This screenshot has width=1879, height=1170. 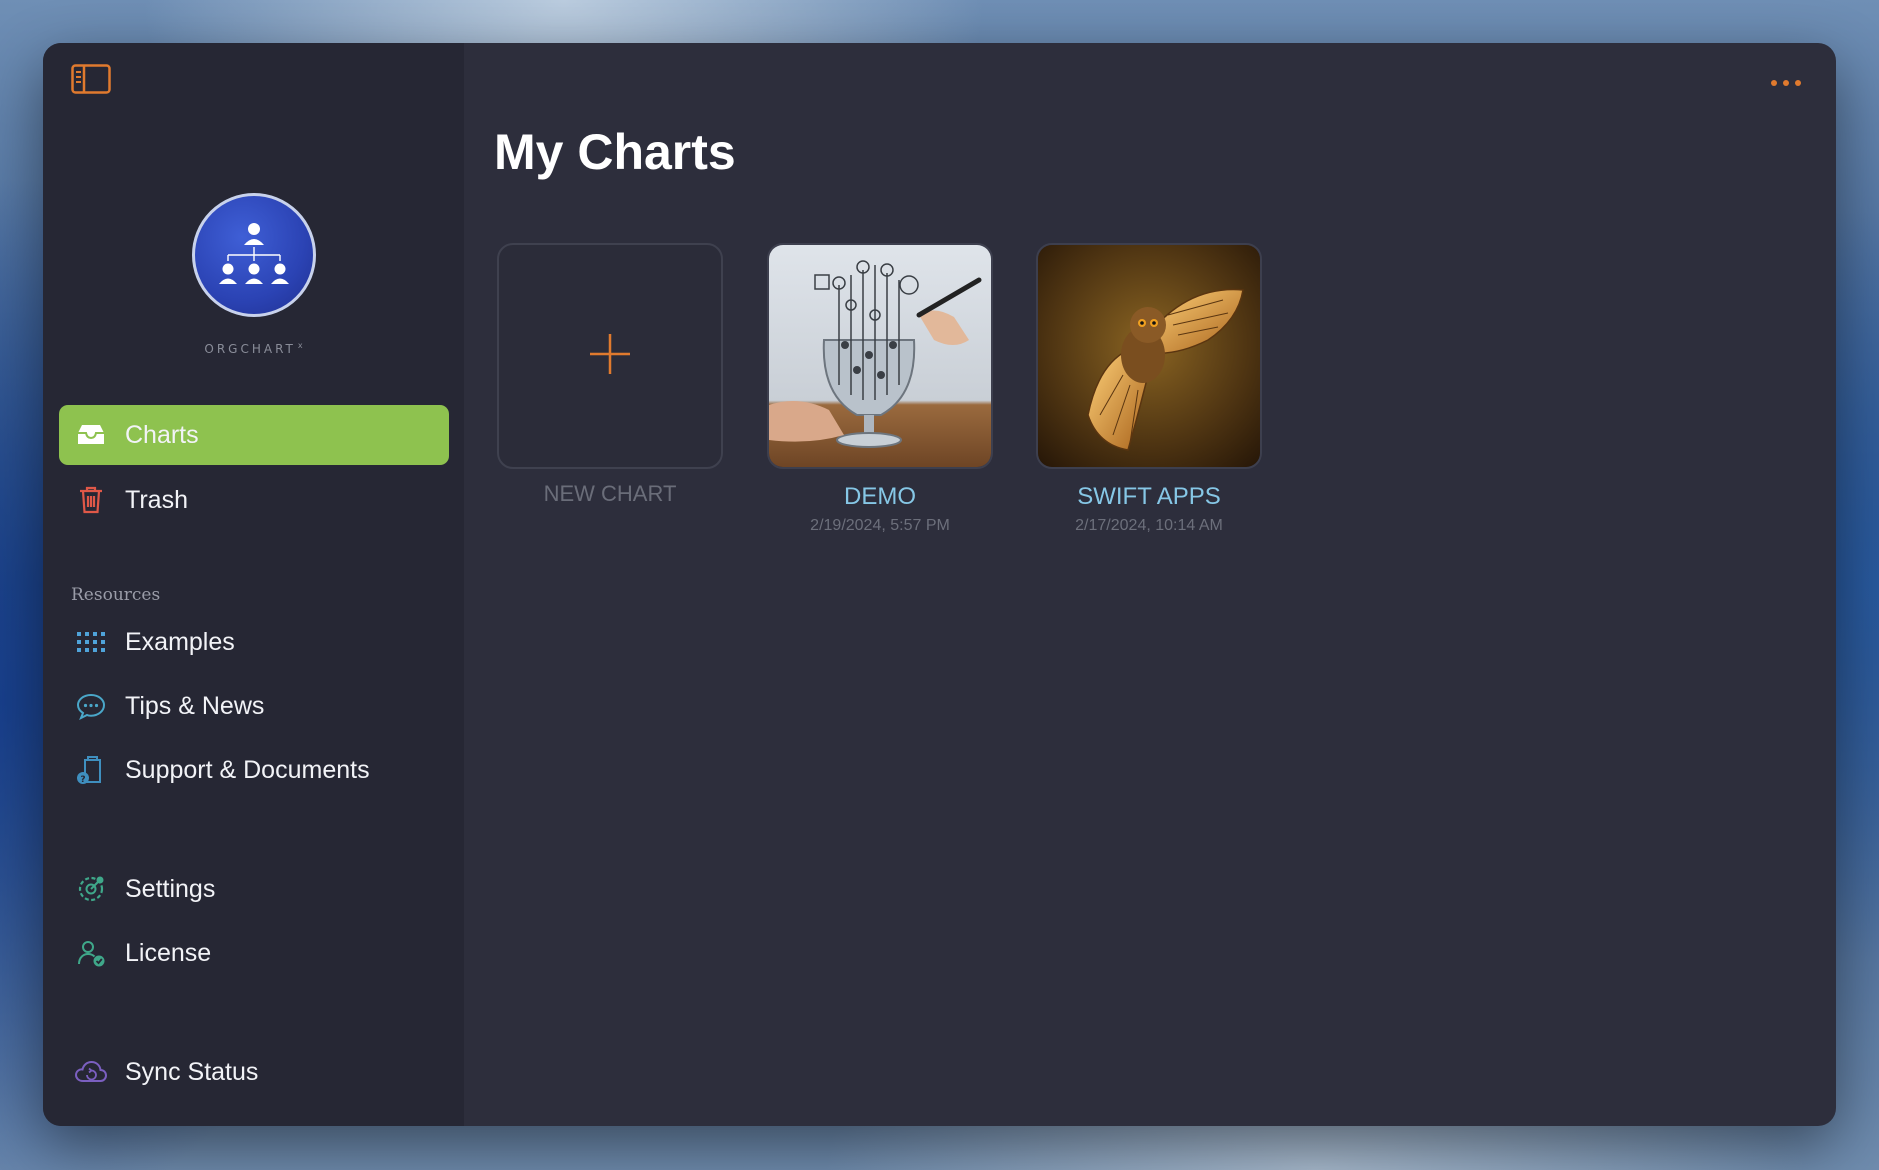 I want to click on sidebar-toggle-button, so click(x=91, y=81).